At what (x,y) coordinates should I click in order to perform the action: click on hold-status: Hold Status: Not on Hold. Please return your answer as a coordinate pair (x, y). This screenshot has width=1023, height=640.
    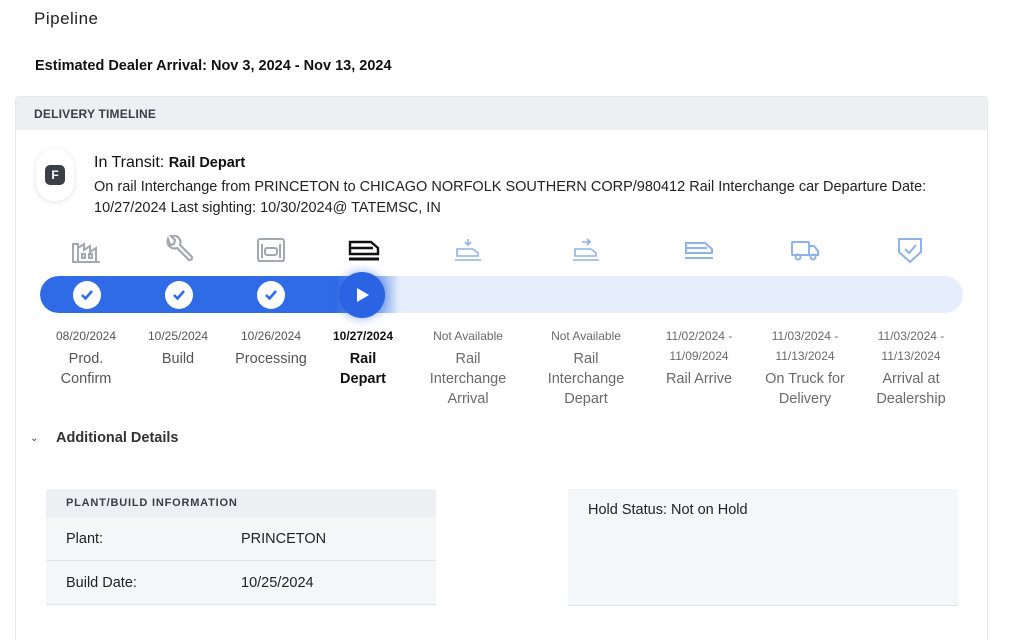
    Looking at the image, I should click on (668, 510).